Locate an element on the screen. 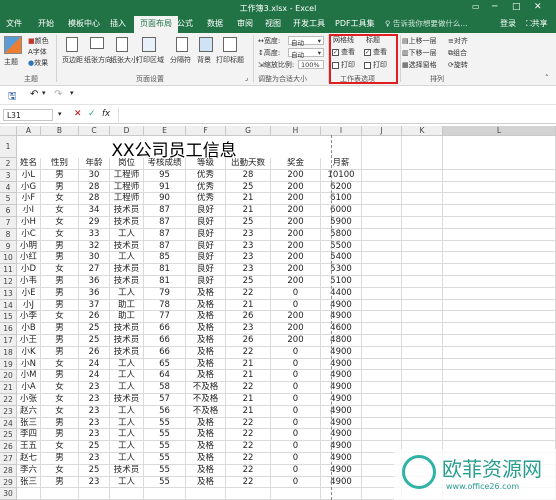 The height and width of the screenshot is (500, 556). cell-l6 is located at coordinates (499, 211).